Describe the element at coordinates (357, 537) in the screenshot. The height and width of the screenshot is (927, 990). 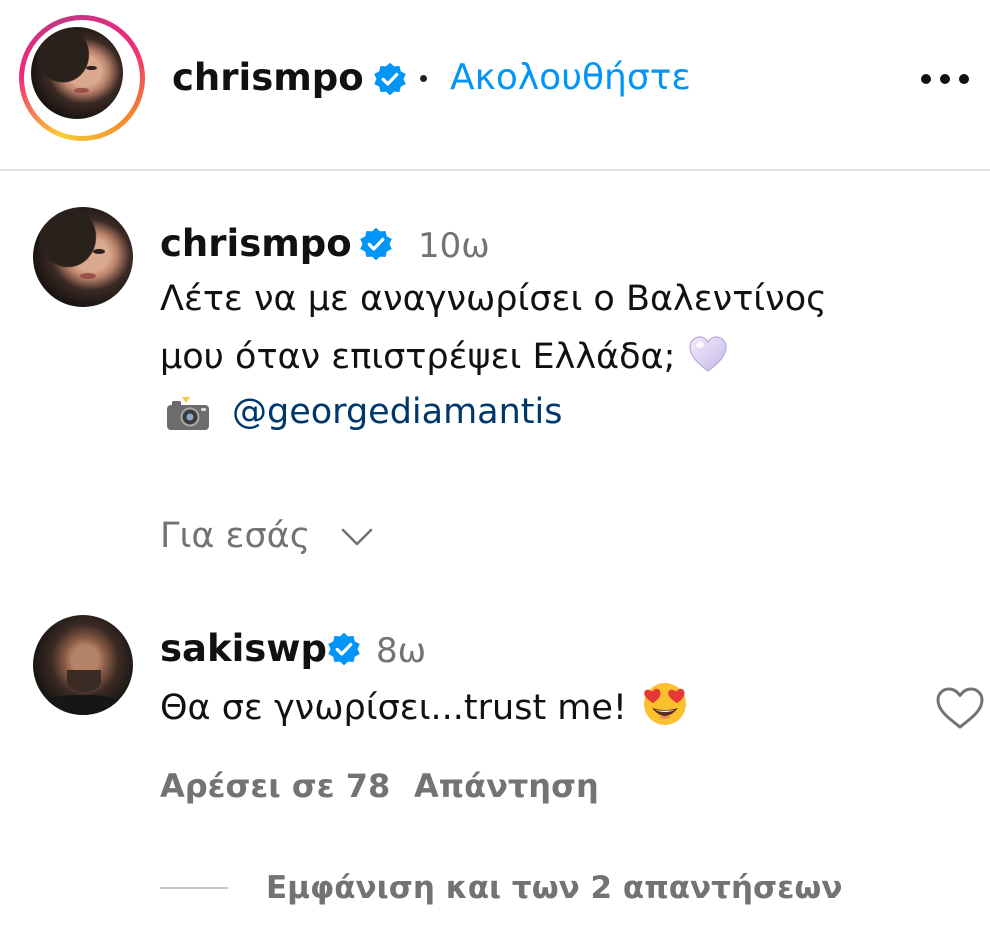
I see `chevron-down-icon` at that location.